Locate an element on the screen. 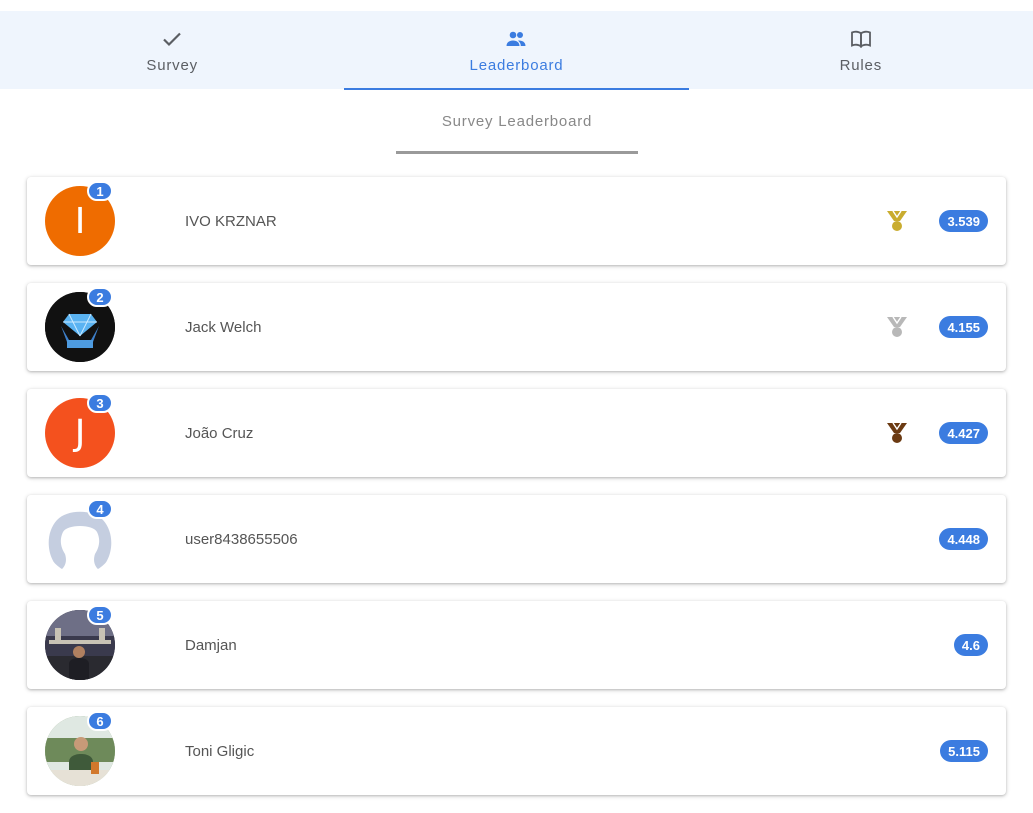 The image size is (1033, 813). tab-survey: Survey is located at coordinates (172, 50).